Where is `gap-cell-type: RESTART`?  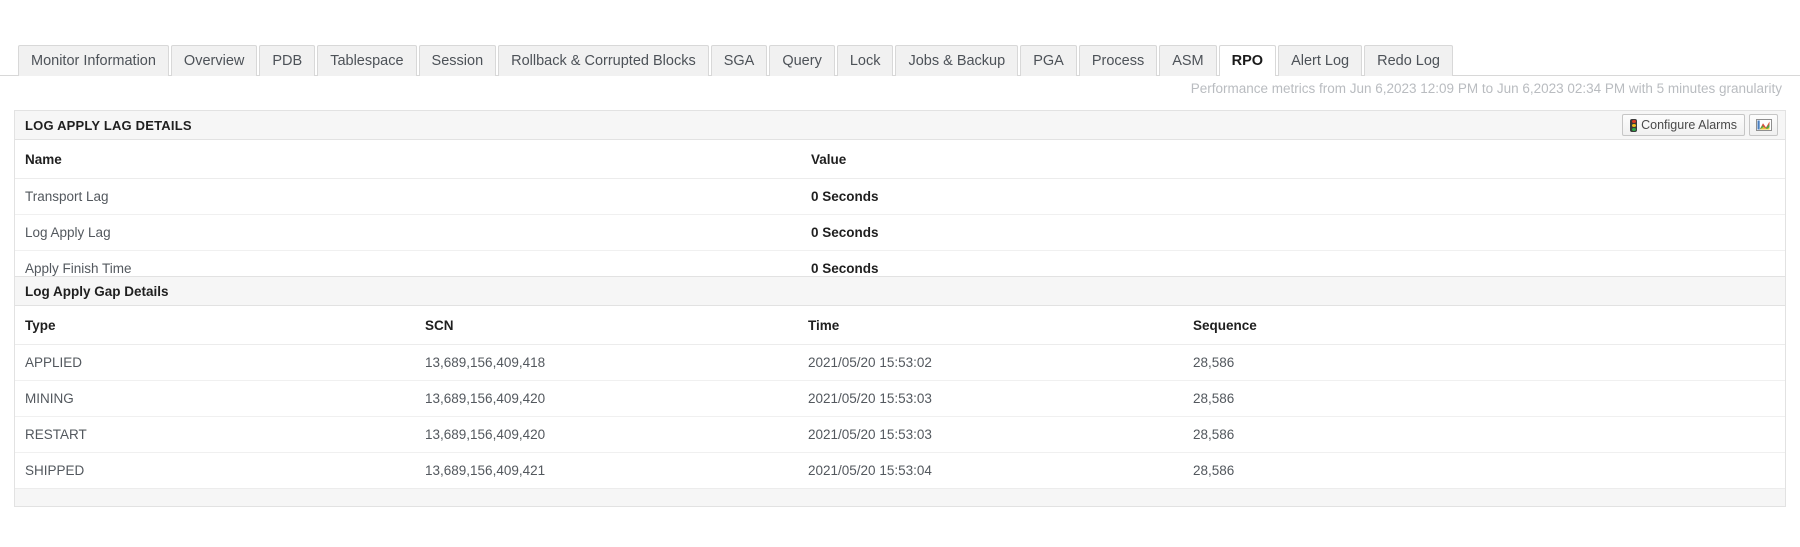 gap-cell-type: RESTART is located at coordinates (215, 434).